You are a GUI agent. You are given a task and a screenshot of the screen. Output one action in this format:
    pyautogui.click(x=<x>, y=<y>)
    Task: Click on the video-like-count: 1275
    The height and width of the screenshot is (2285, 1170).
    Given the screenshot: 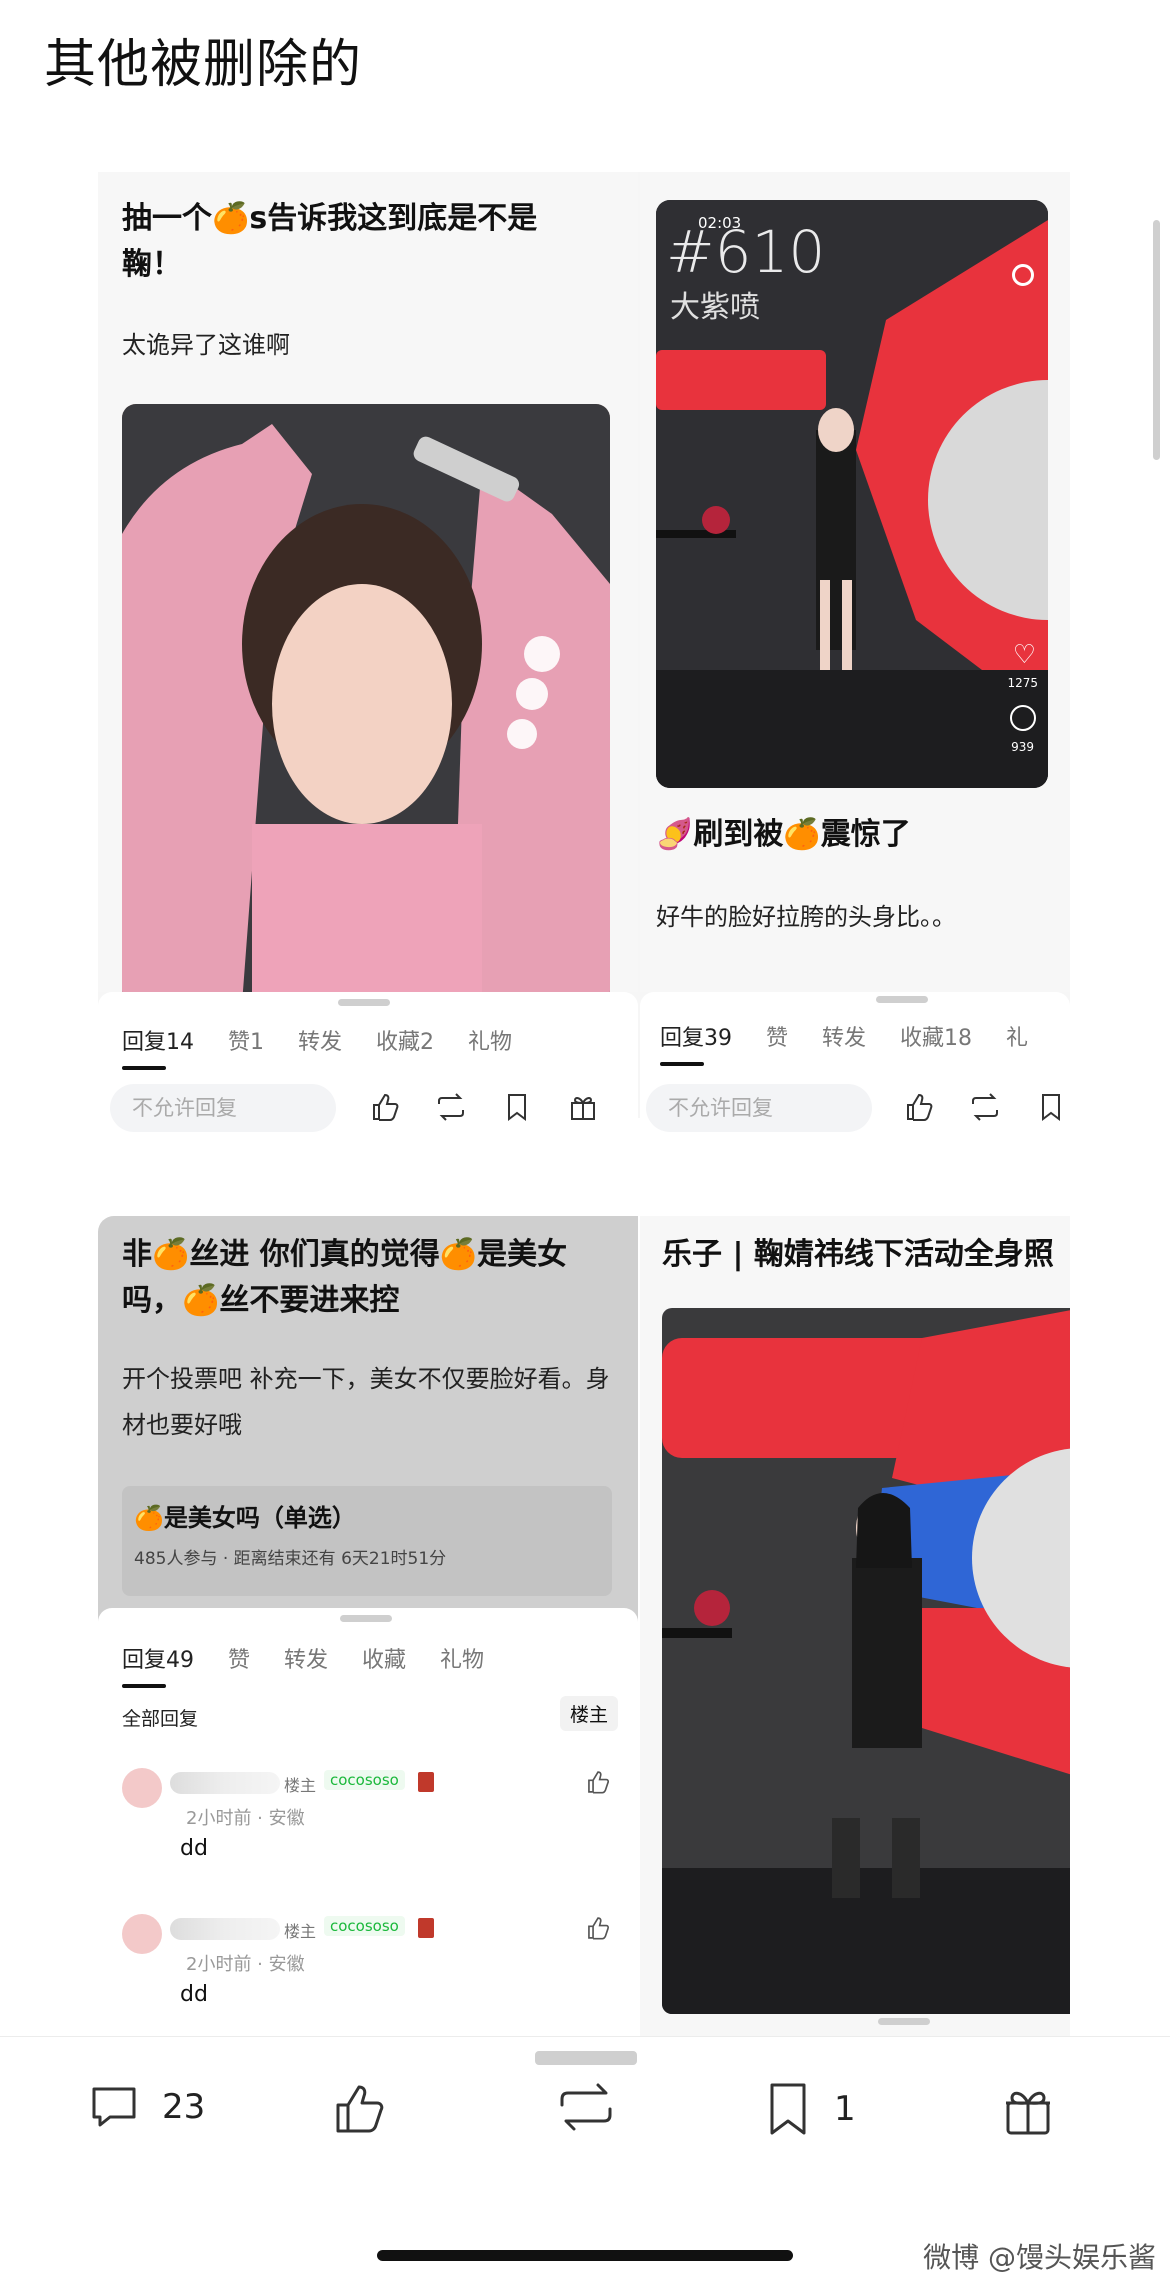 What is the action you would take?
    pyautogui.click(x=1022, y=683)
    